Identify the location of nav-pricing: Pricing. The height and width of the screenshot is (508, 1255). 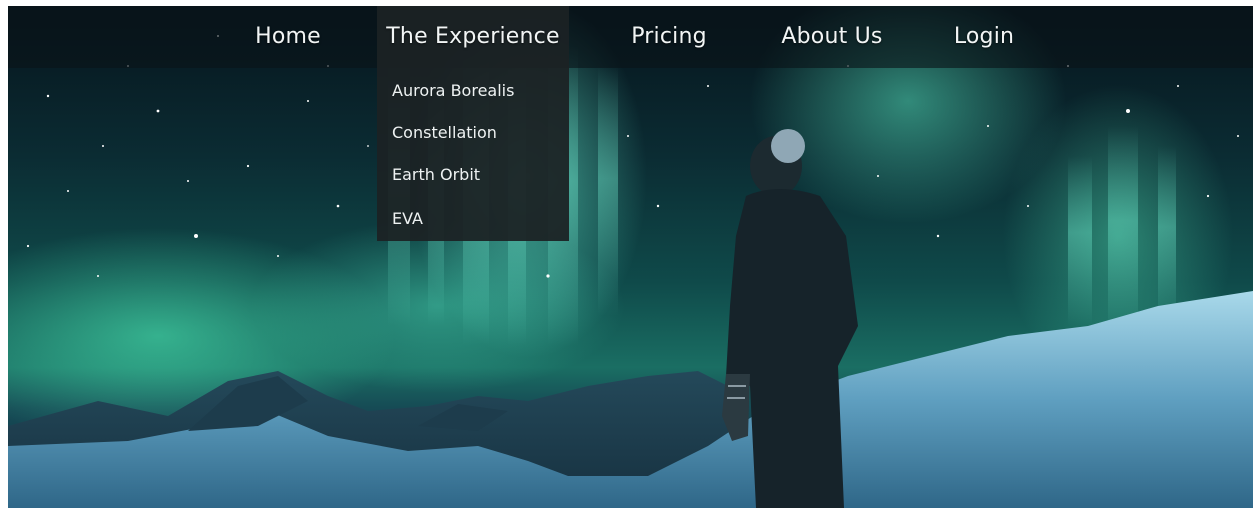
(669, 37).